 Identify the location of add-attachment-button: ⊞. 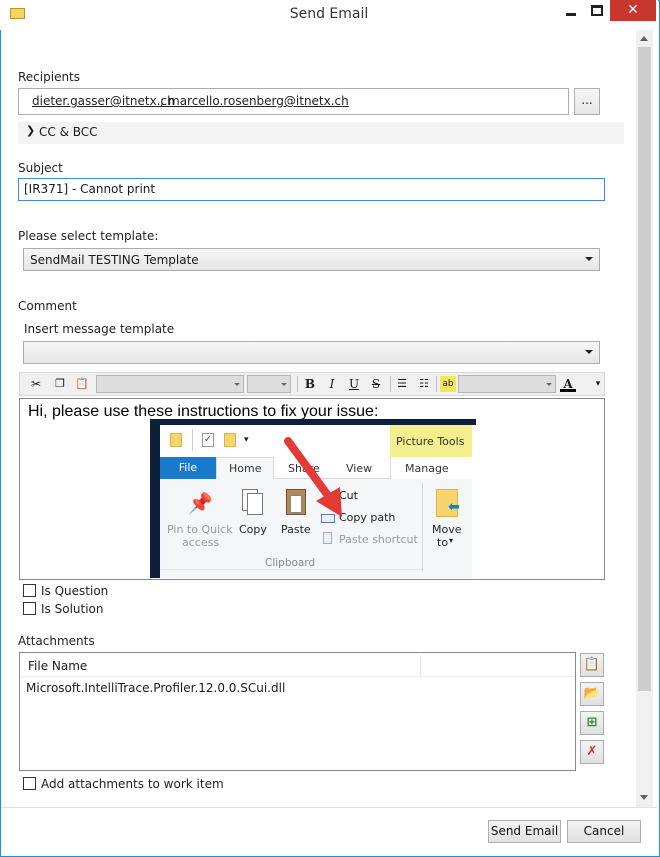
(592, 723).